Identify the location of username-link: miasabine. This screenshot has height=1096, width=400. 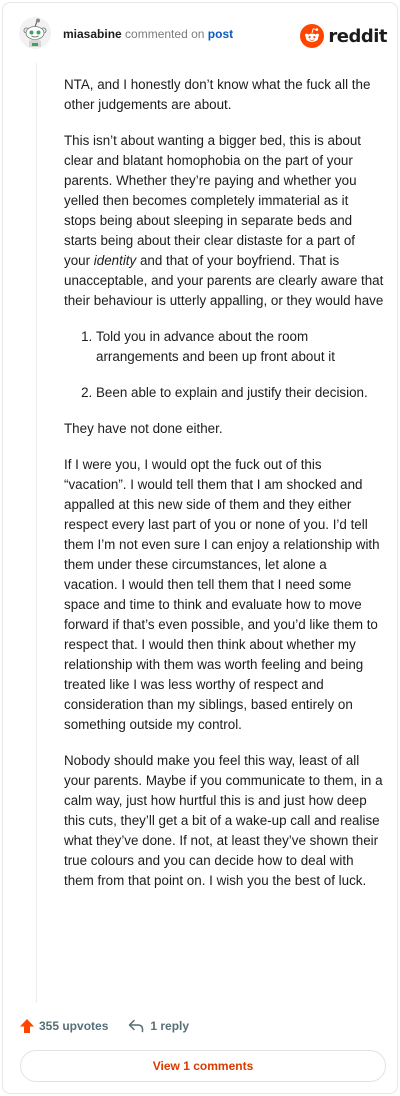
(92, 34).